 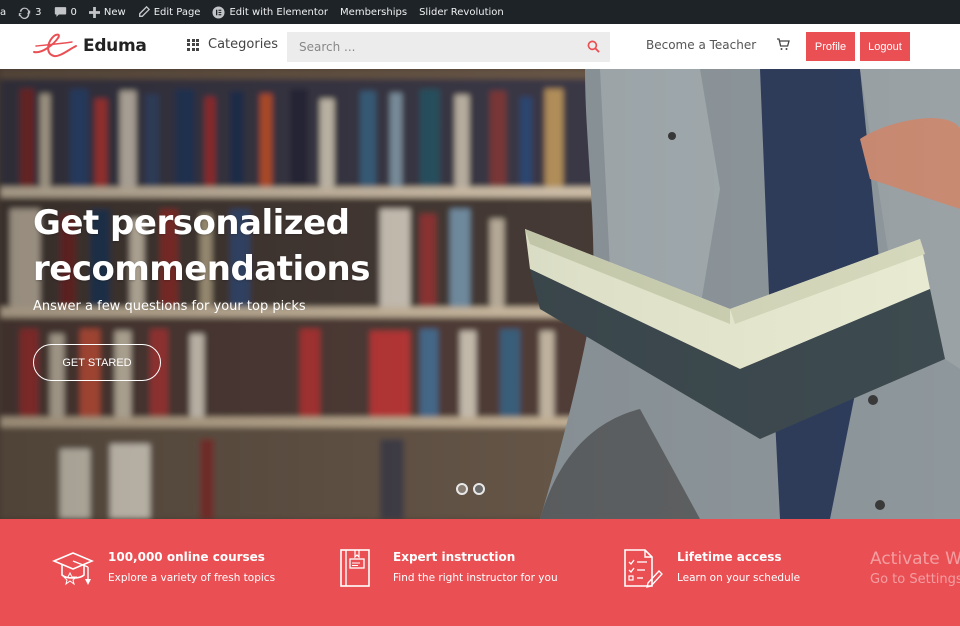 I want to click on become-teacher-link: Become a Teacher, so click(x=701, y=45).